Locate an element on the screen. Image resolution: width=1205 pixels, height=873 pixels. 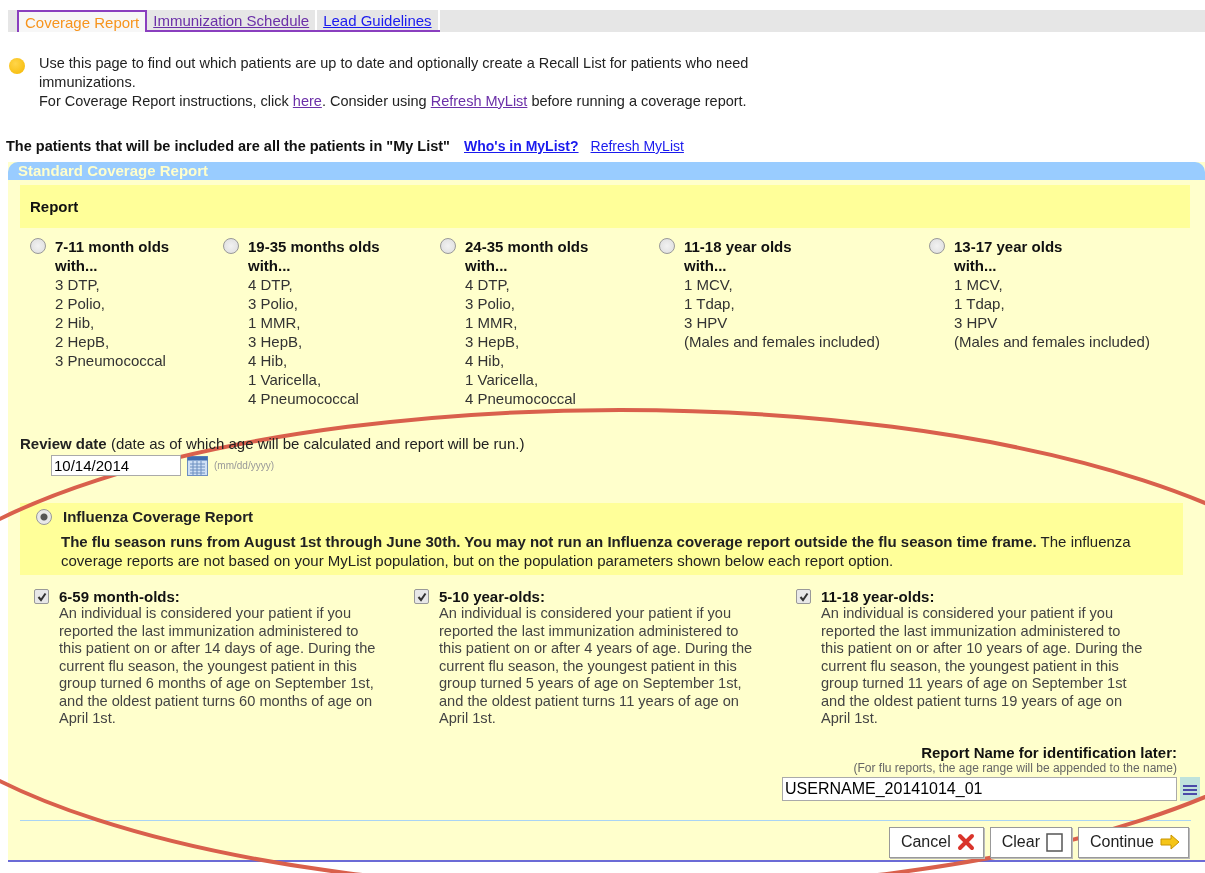
action-button: Cancel is located at coordinates (936, 842).